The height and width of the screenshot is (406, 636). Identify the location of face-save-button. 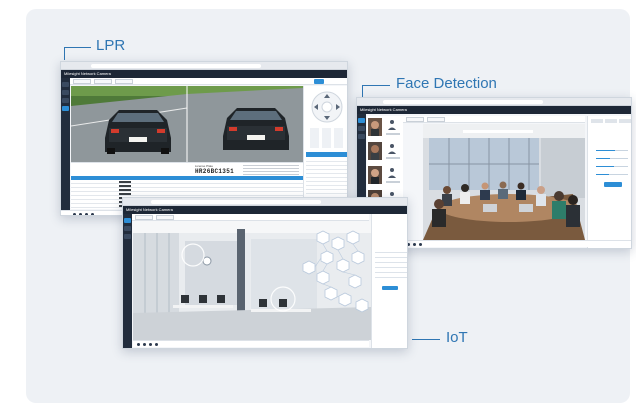
(613, 184).